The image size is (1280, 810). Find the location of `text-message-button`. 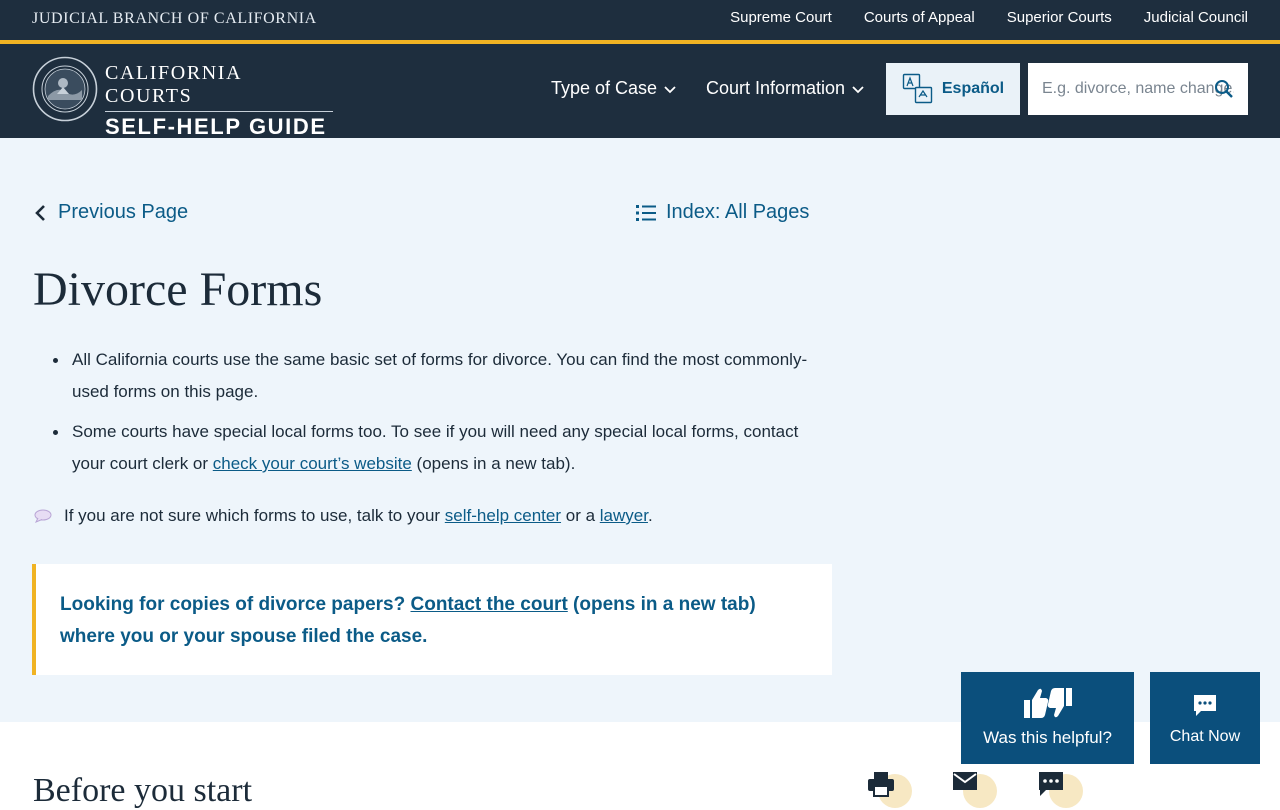

text-message-button is located at coordinates (1060, 790).